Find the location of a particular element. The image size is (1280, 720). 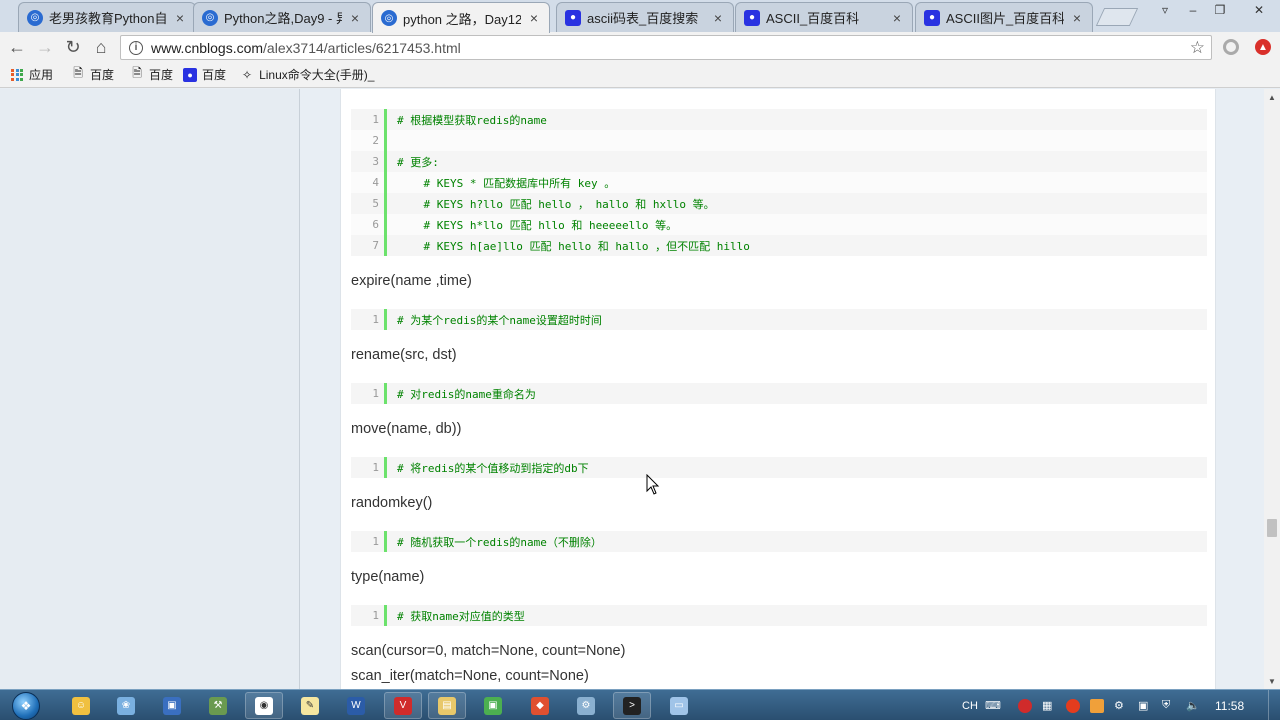

window-icon: ▭ is located at coordinates (679, 705).